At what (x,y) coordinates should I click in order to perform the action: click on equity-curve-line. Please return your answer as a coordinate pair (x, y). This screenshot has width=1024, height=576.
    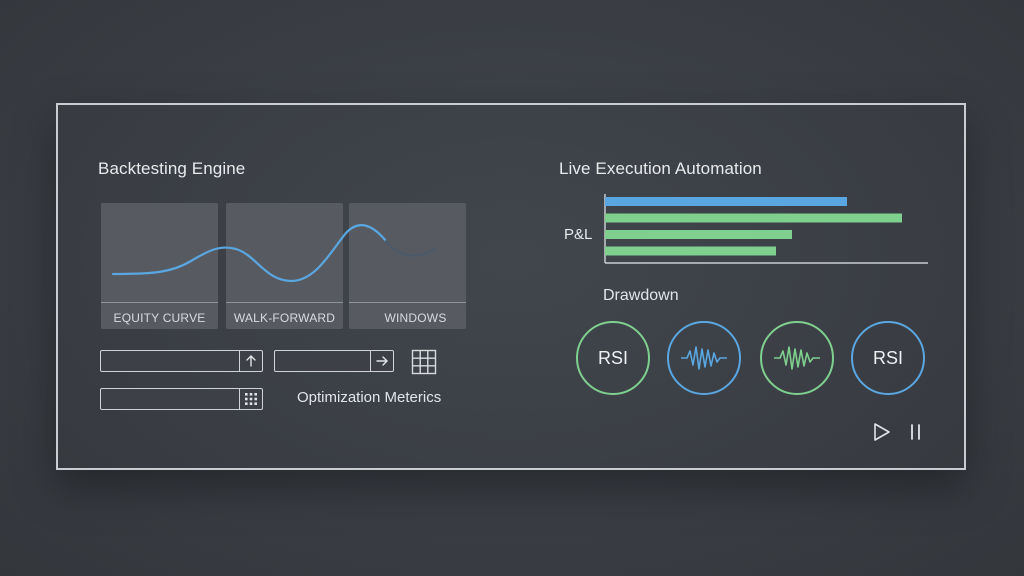
    Looking at the image, I should click on (274, 253).